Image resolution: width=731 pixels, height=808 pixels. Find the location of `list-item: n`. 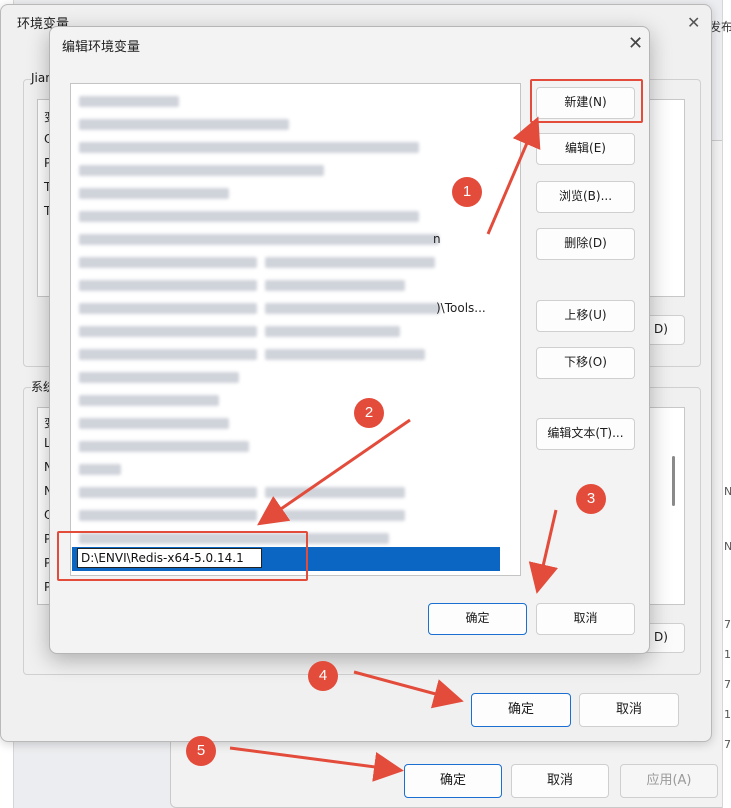

list-item: n is located at coordinates (285, 239).